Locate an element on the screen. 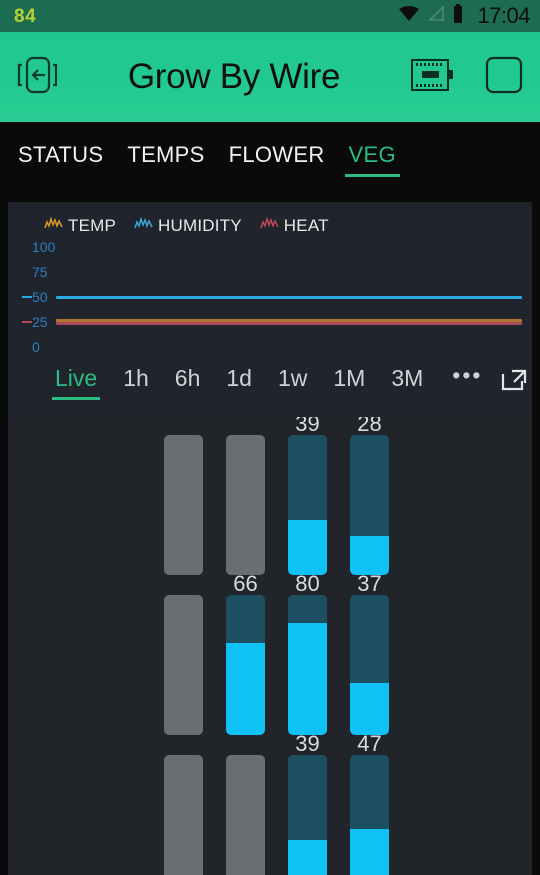  tab-bar: STATUS TEMPS FLOWER VEG is located at coordinates (270, 159).